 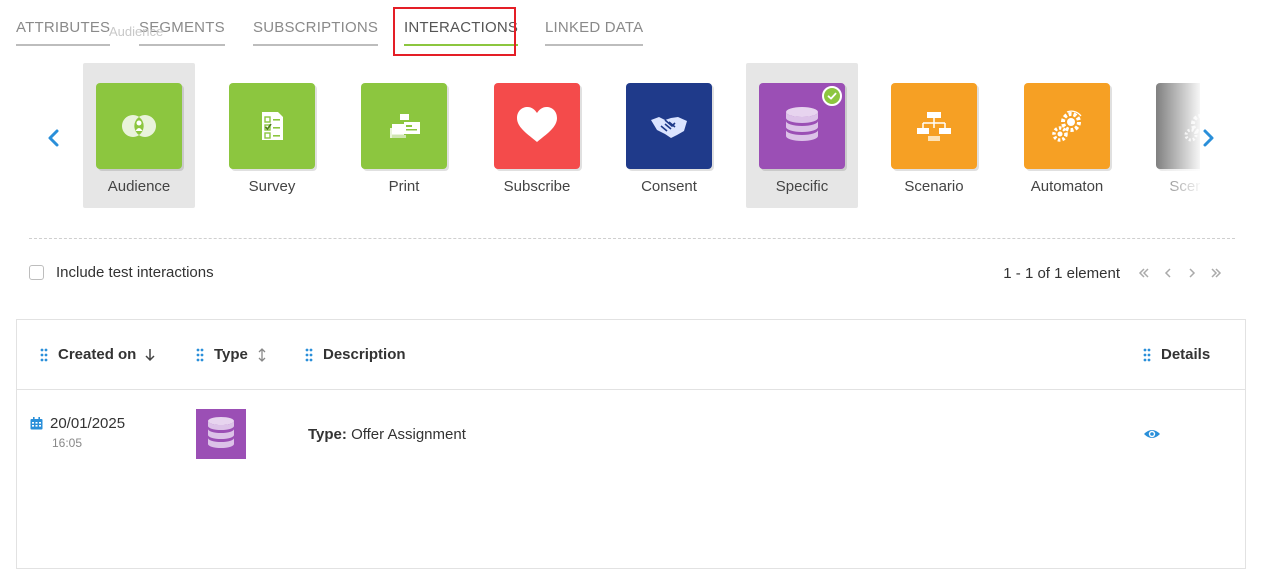 What do you see at coordinates (63, 27) in the screenshot?
I see `tab-label: ATTRIBUTES` at bounding box center [63, 27].